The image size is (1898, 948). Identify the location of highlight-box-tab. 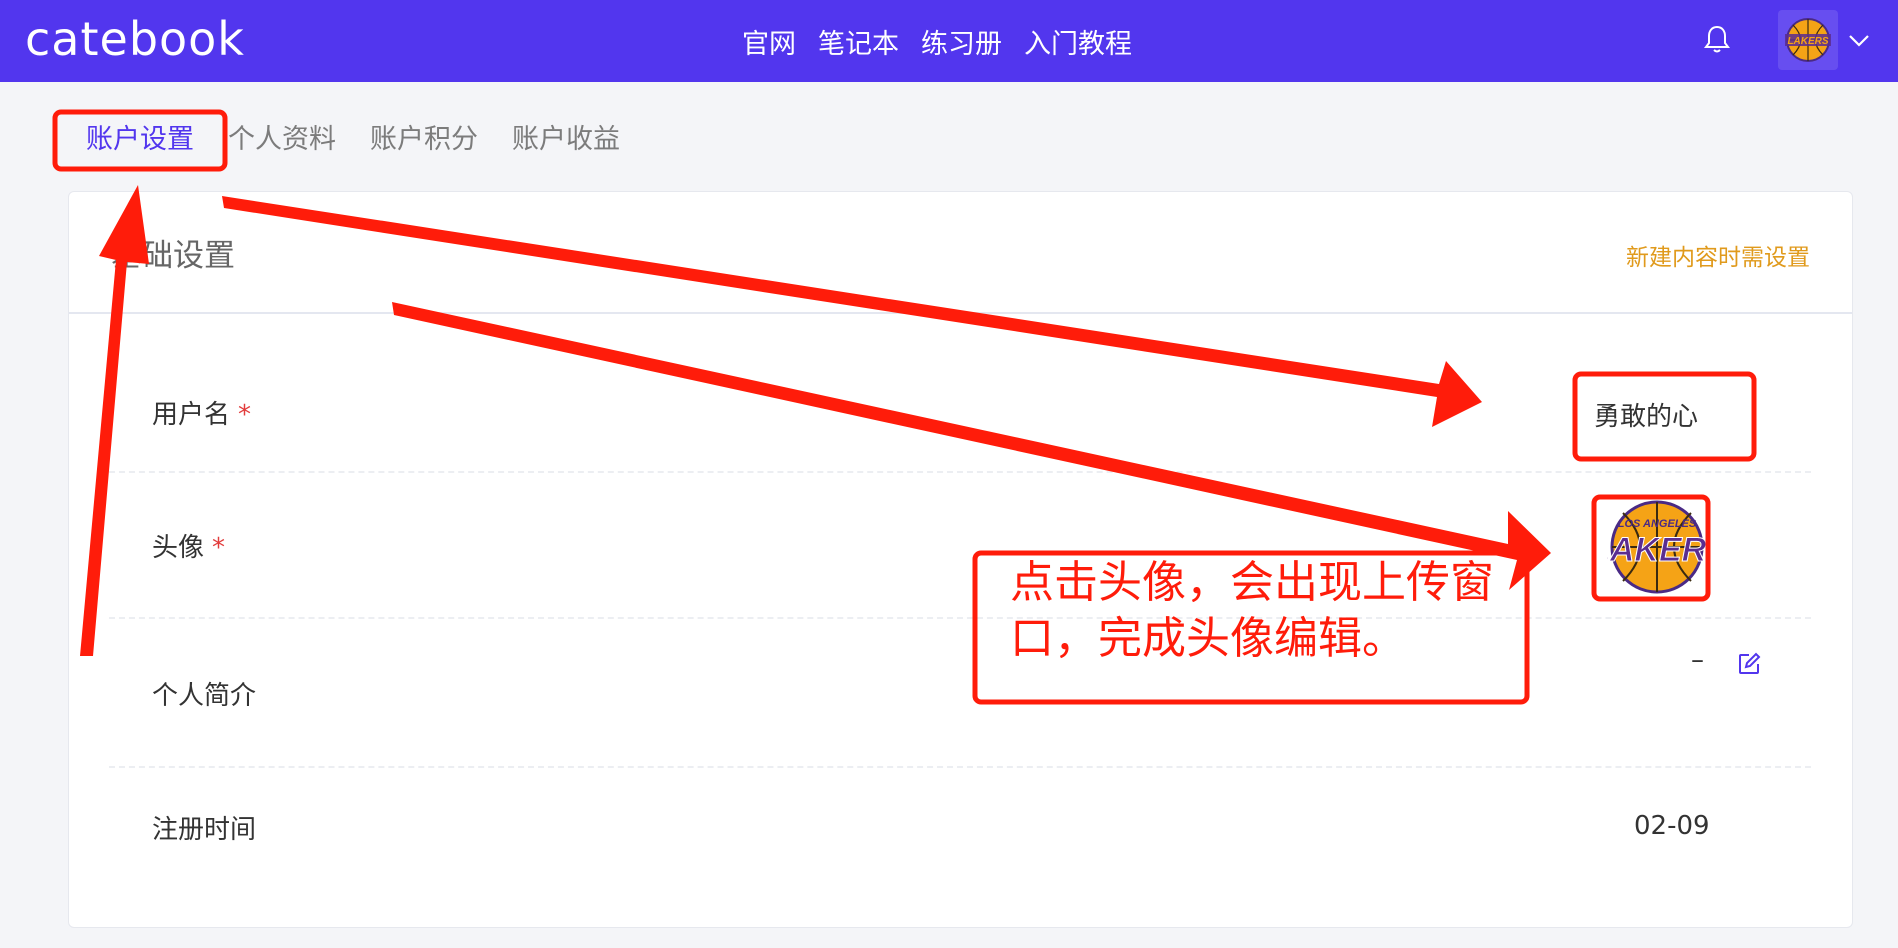
(140, 140).